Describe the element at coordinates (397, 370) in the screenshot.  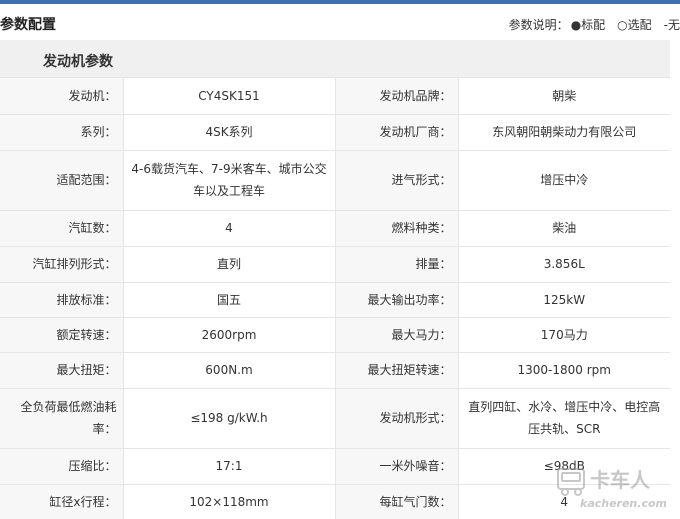
I see `param-label: 最大扭矩转速：` at that location.